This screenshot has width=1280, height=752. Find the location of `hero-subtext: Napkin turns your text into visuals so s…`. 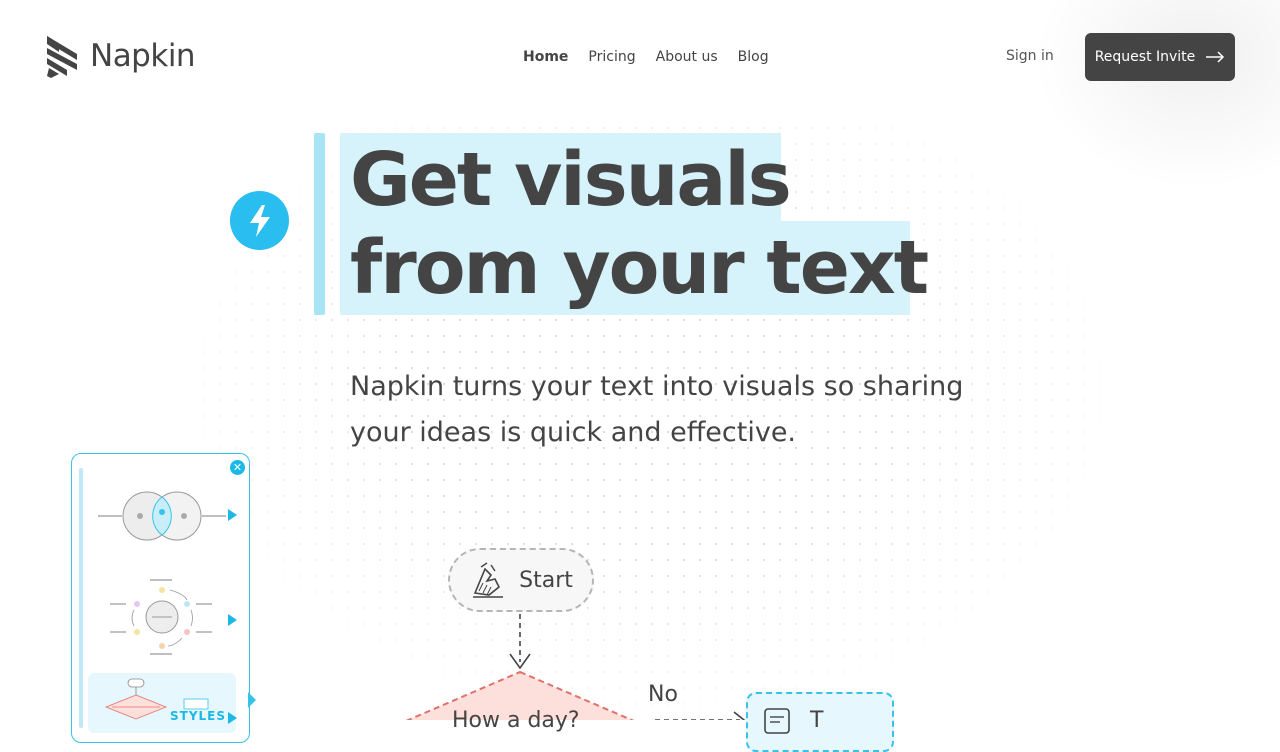

hero-subtext: Napkin turns your text into visuals so s… is located at coordinates (657, 409).